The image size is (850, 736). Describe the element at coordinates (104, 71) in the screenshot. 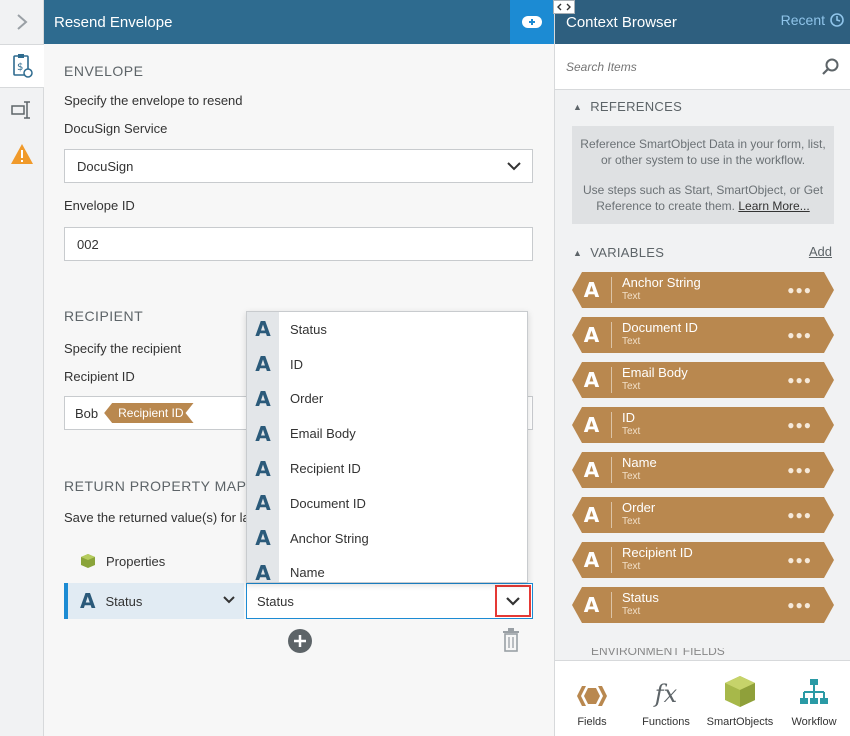

I see `envelope-section-title: ENVELOPE` at that location.